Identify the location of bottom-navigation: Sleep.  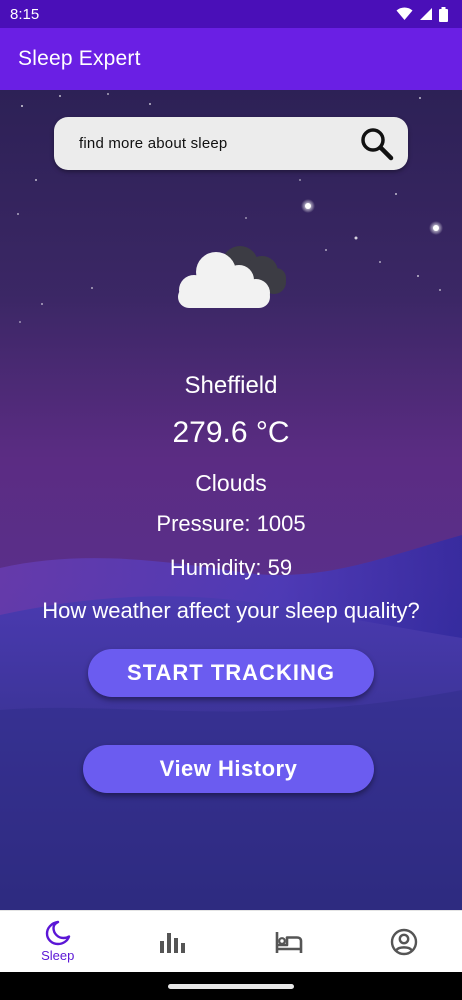
(231, 941).